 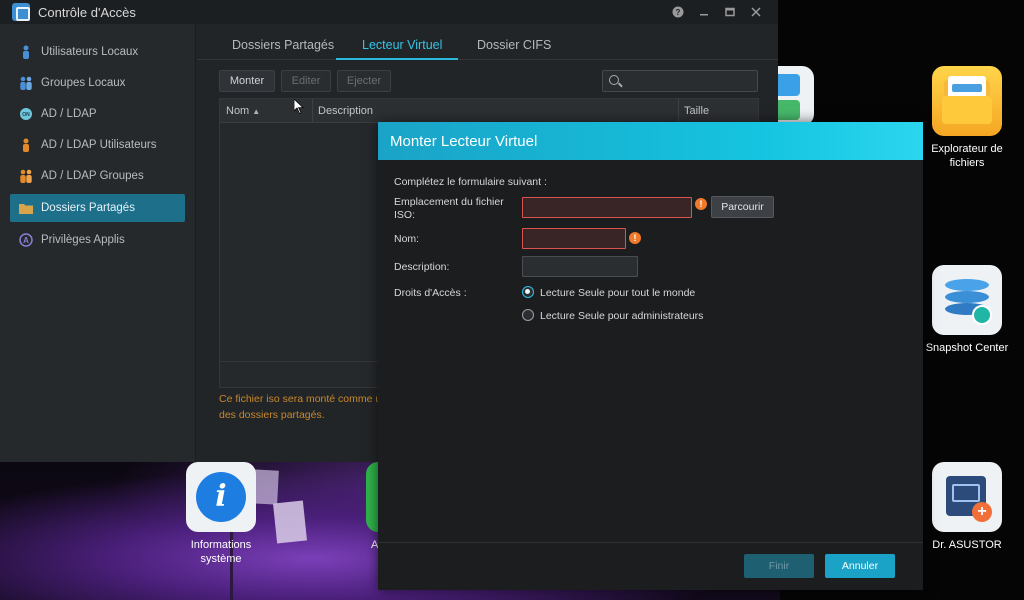 I want to click on tab-shared-folders: Dossiers Partagés, so click(x=283, y=45).